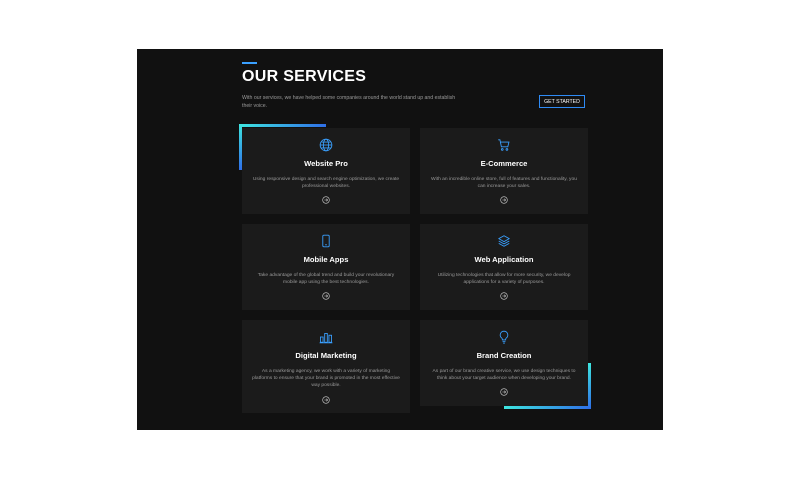 Image resolution: width=800 pixels, height=480 pixels. What do you see at coordinates (504, 337) in the screenshot?
I see `lightbulb-icon` at bounding box center [504, 337].